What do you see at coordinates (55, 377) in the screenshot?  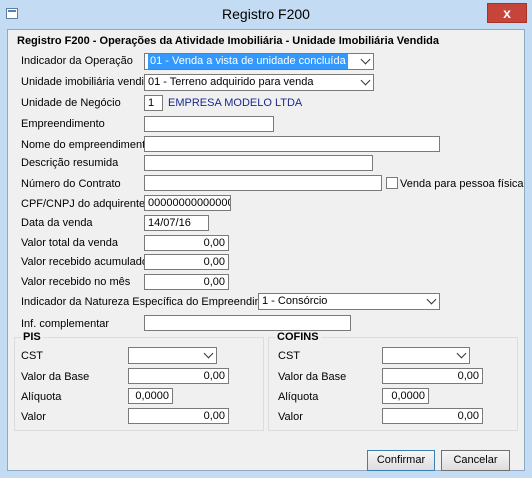 I see `pis-base-label: Valor da Base` at bounding box center [55, 377].